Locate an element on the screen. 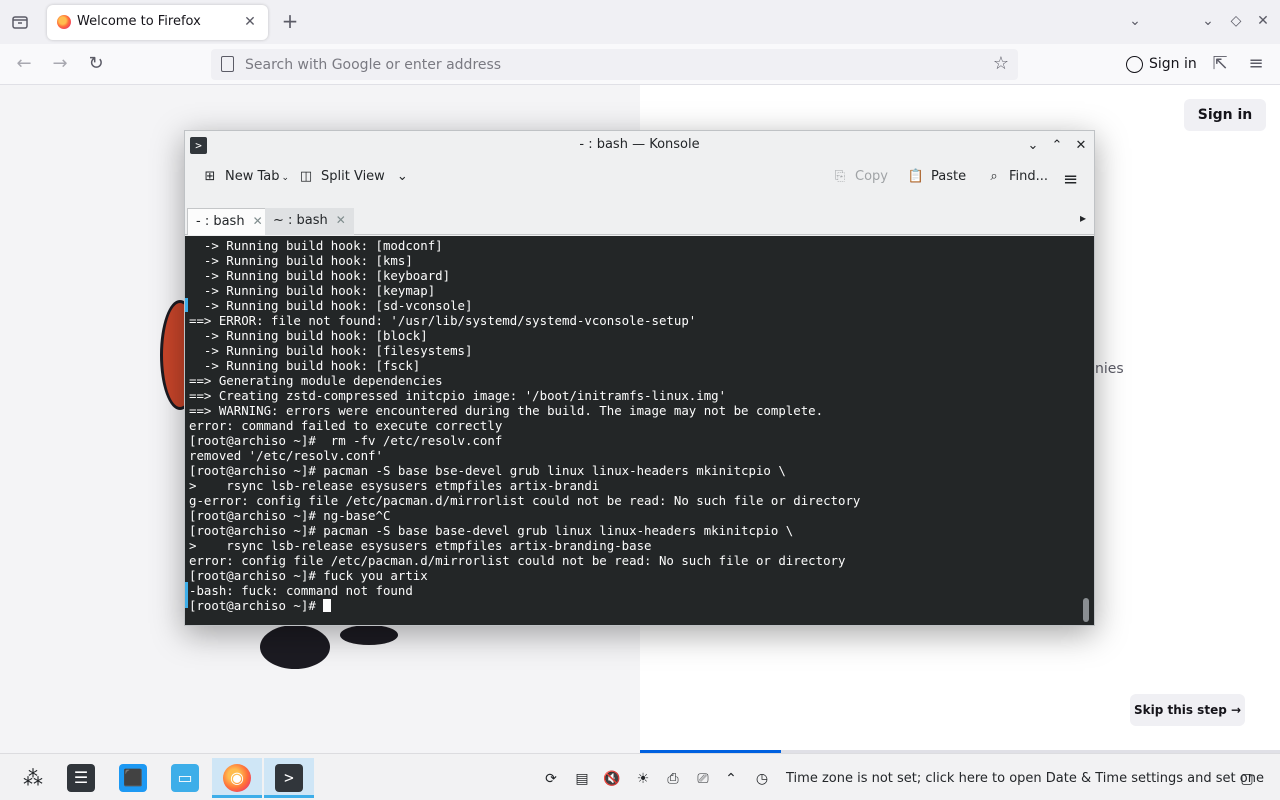 The width and height of the screenshot is (1280, 800). paste-label: Paste is located at coordinates (949, 176).